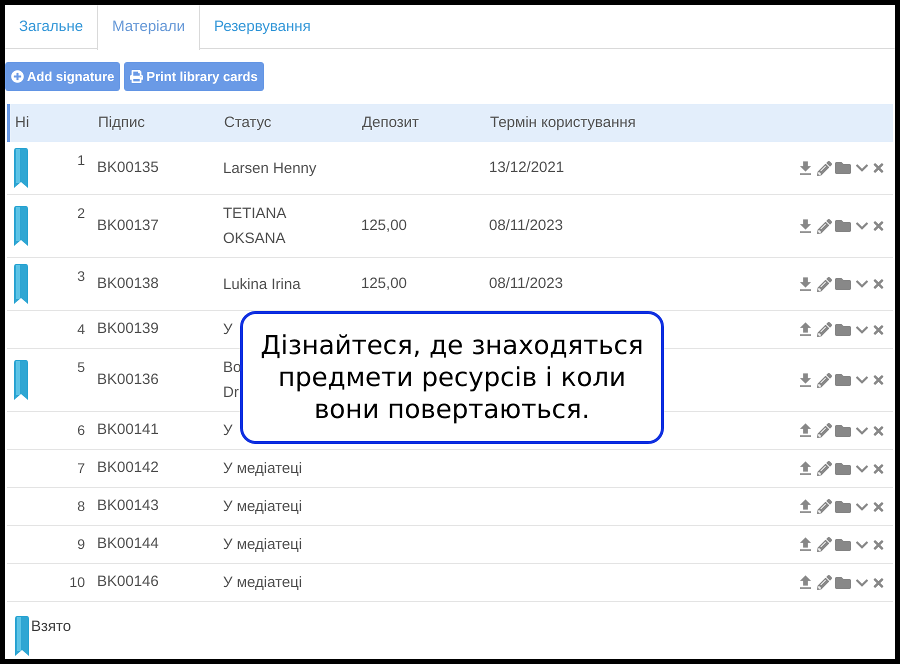  I want to click on row-number: 3, so click(80, 276).